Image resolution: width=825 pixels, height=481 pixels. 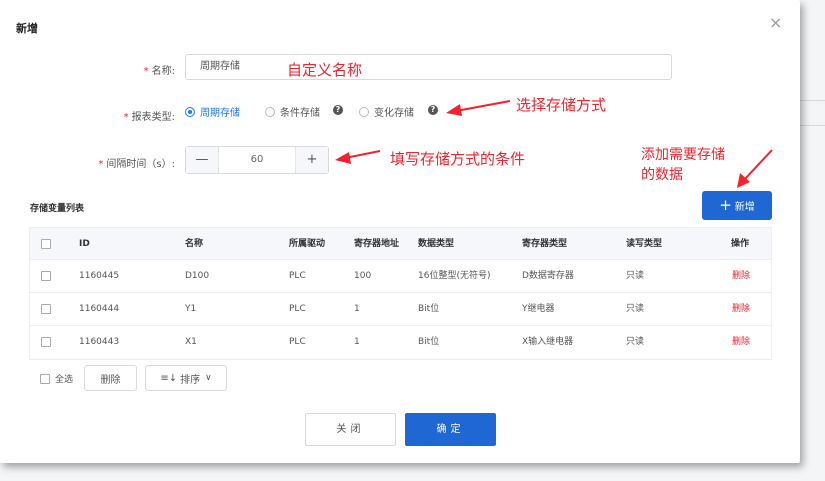 What do you see at coordinates (358, 157) in the screenshot?
I see `arrow-fill-condition-icon` at bounding box center [358, 157].